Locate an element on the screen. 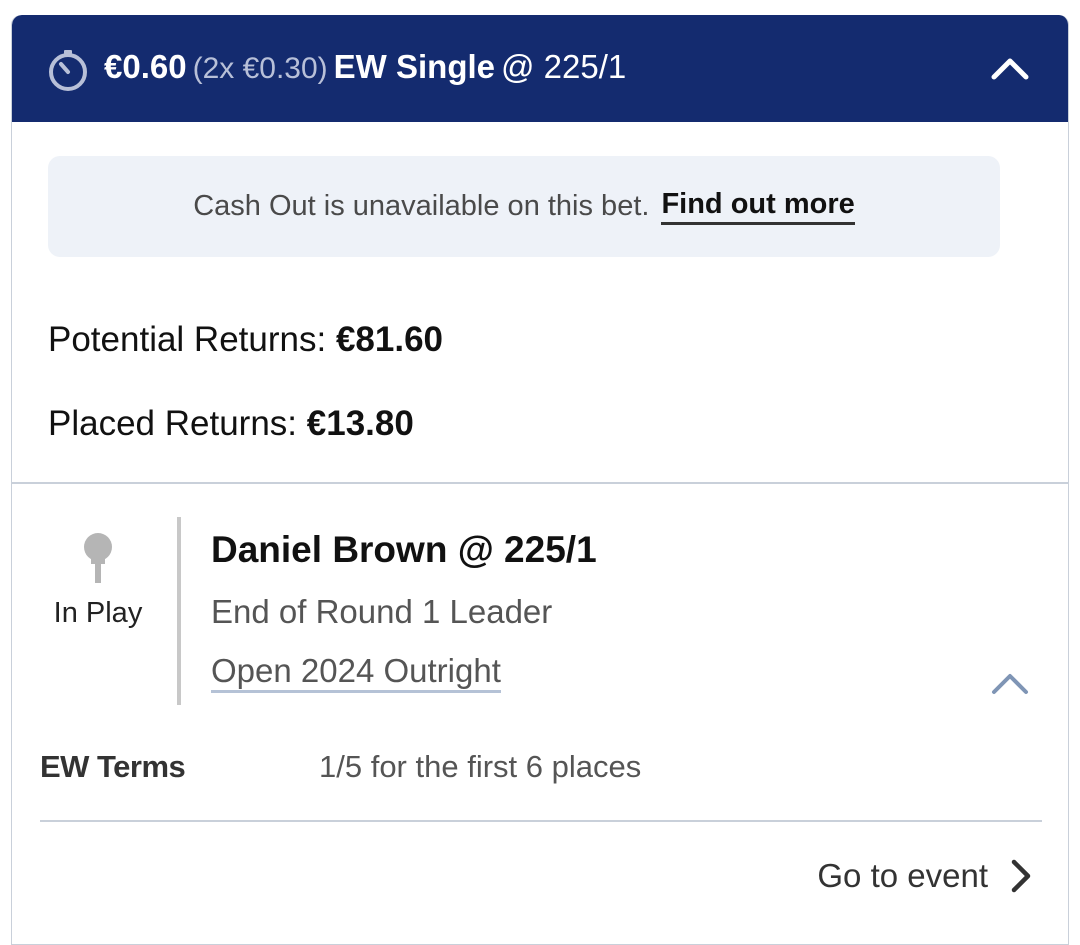  status-label: In Play is located at coordinates (98, 613).